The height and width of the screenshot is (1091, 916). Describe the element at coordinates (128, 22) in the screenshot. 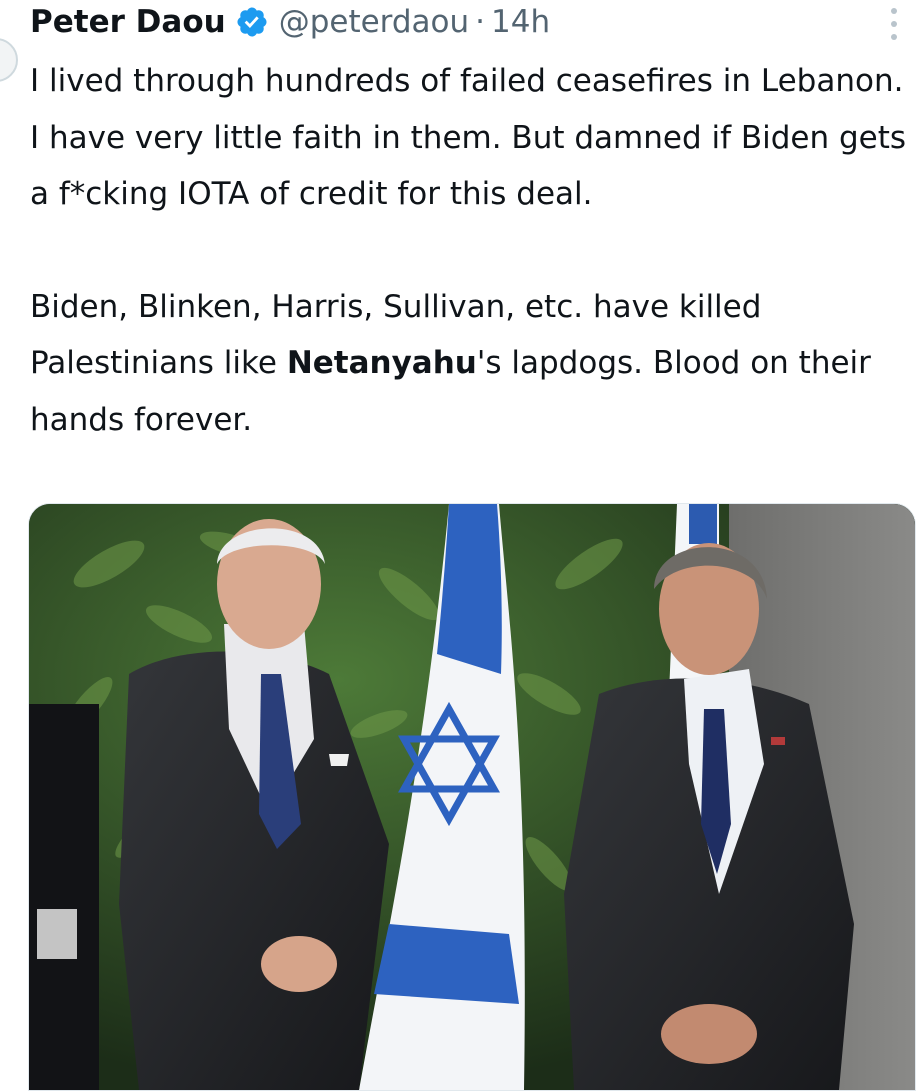

I see `author-name: Peter Daou` at that location.